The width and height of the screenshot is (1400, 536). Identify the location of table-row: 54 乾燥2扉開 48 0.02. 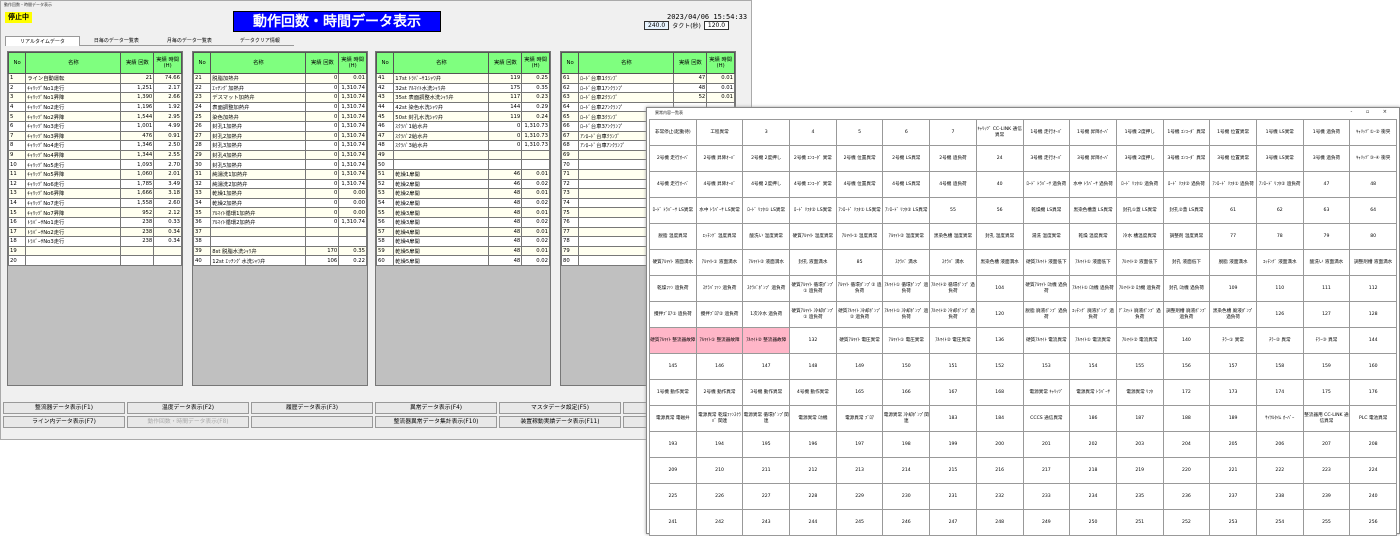
(462, 203).